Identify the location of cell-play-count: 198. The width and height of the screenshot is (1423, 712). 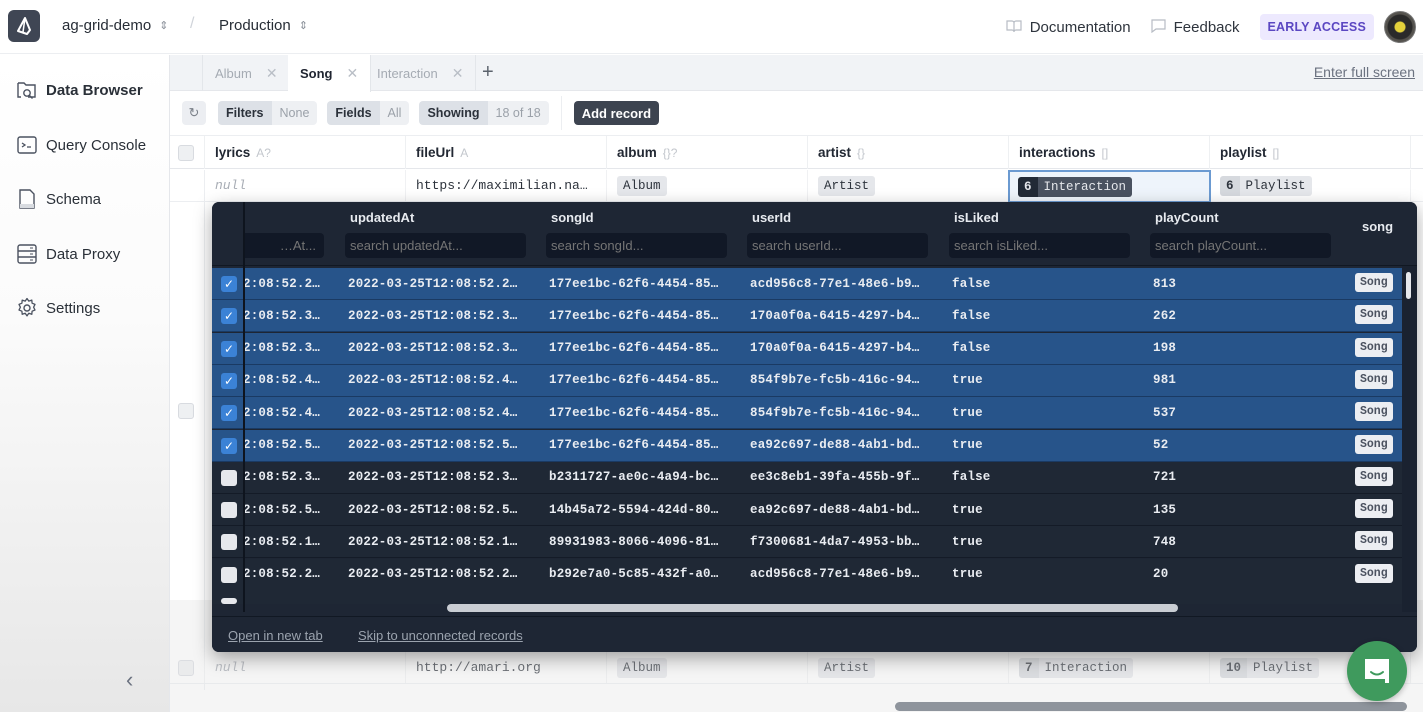
(1250, 348).